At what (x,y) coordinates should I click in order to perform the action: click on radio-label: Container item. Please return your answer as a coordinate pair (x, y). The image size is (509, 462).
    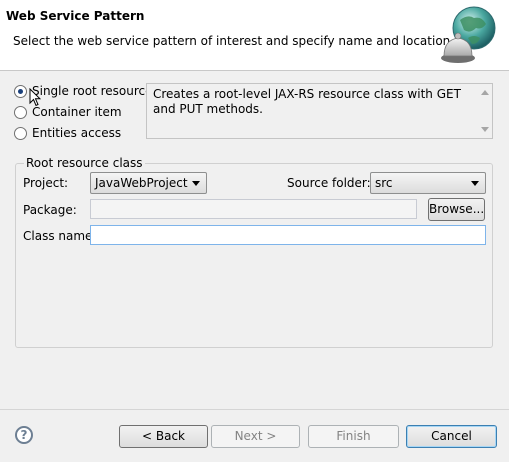
    Looking at the image, I should click on (77, 112).